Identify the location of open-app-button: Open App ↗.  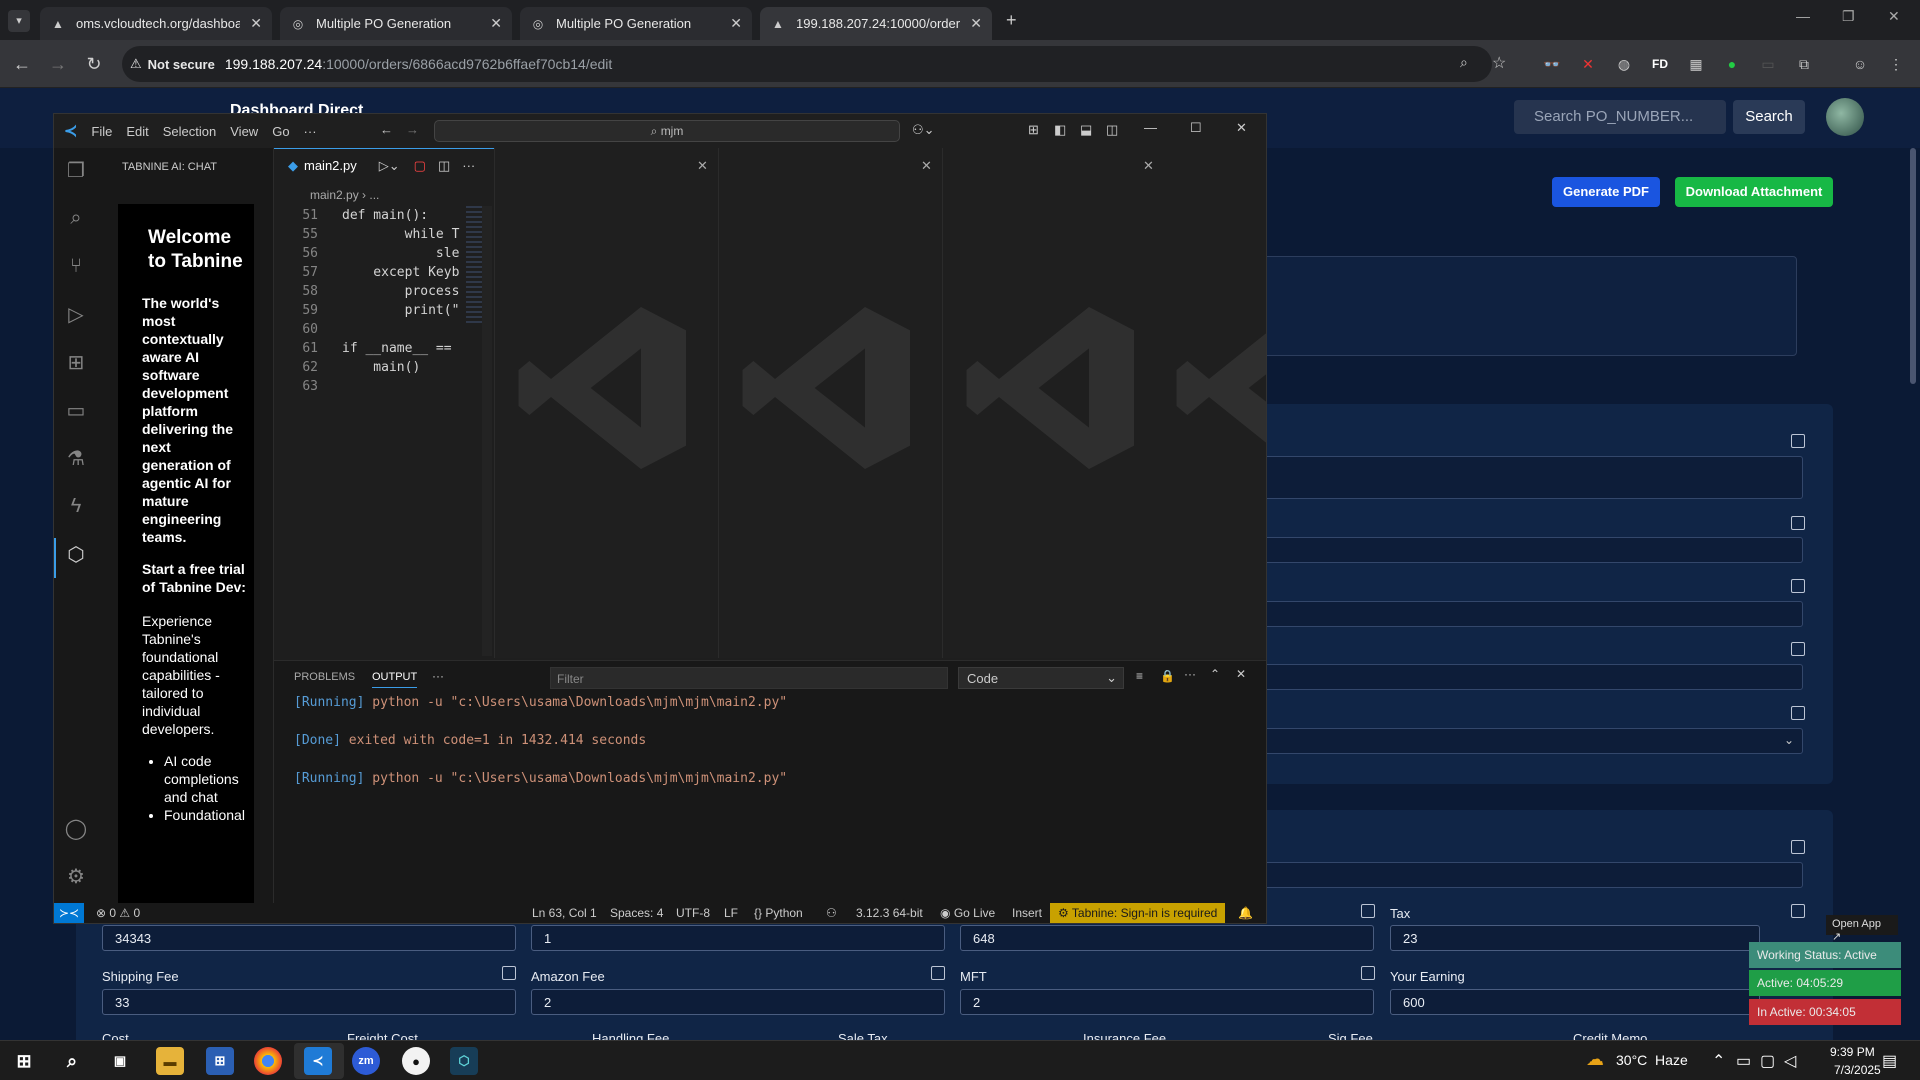
(1862, 929).